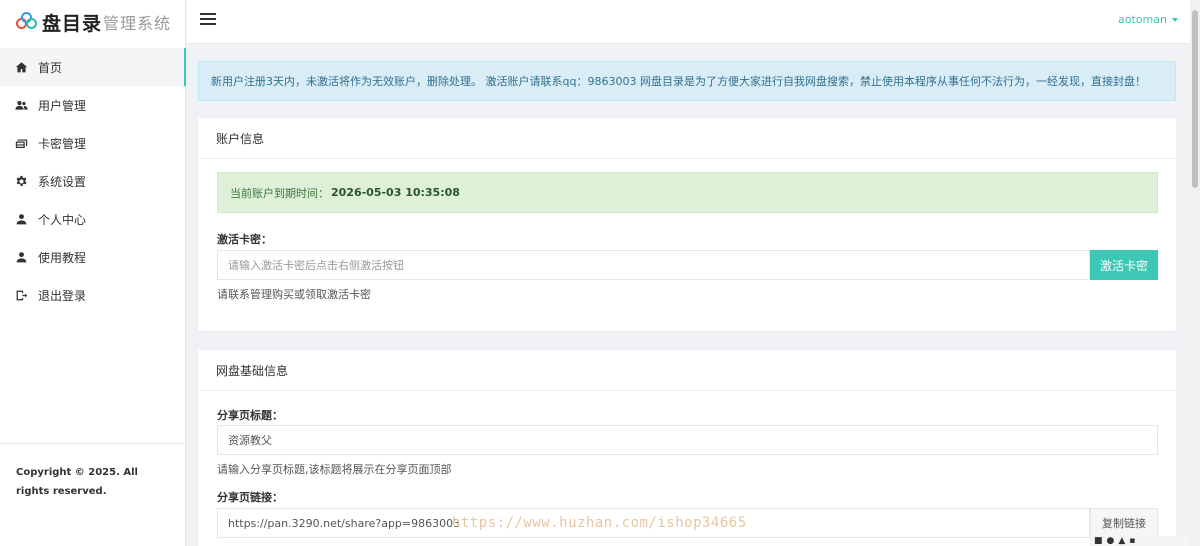 The image size is (1200, 546). I want to click on card-title: 网盘基础信息, so click(687, 370).